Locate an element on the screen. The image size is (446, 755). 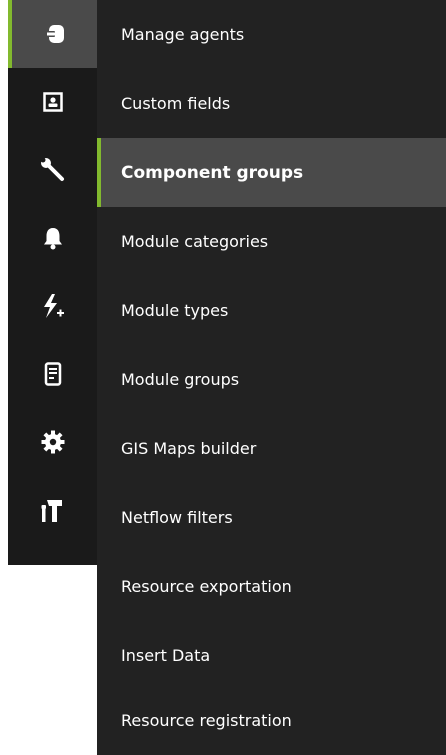
rail-item-module-groups is located at coordinates (52, 374).